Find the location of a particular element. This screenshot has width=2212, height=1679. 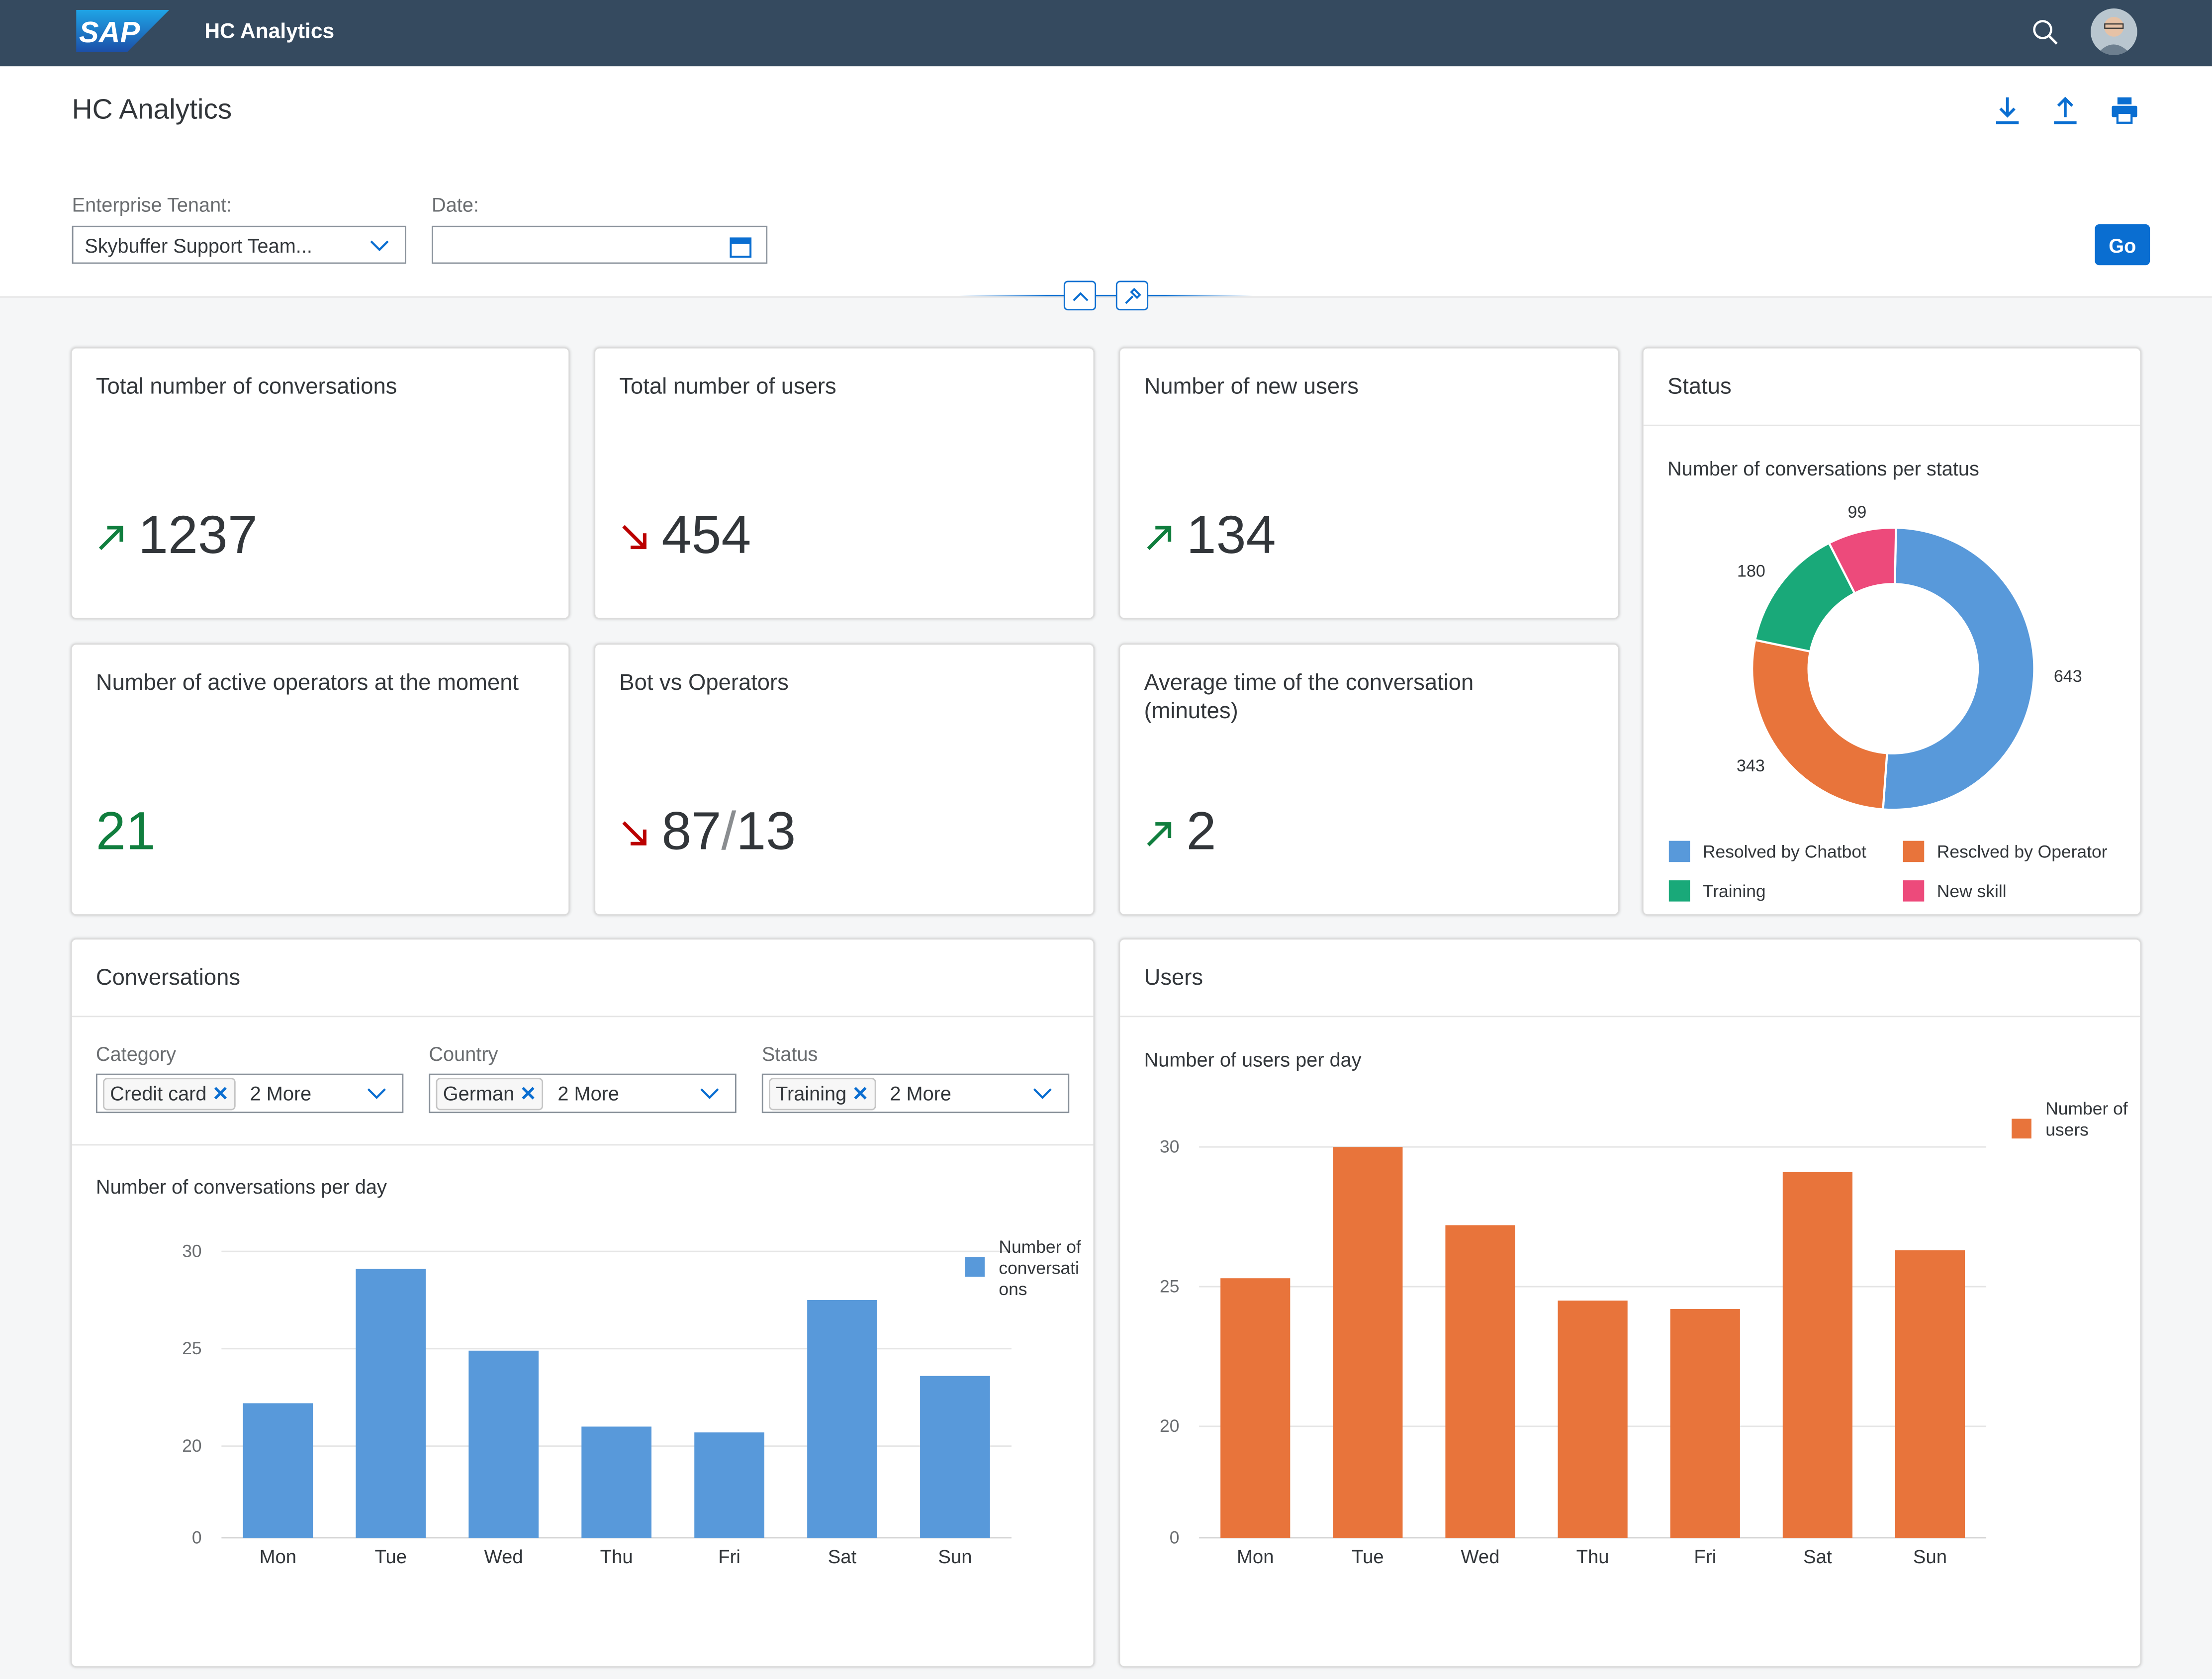

filter-label: Status is located at coordinates (789, 1053).